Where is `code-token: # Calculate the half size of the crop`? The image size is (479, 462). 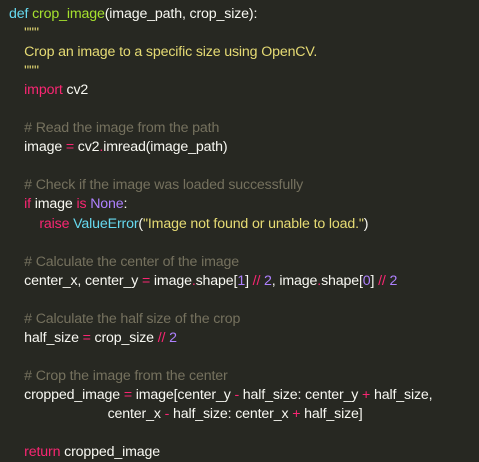
code-token: # Calculate the half size of the crop is located at coordinates (125, 318).